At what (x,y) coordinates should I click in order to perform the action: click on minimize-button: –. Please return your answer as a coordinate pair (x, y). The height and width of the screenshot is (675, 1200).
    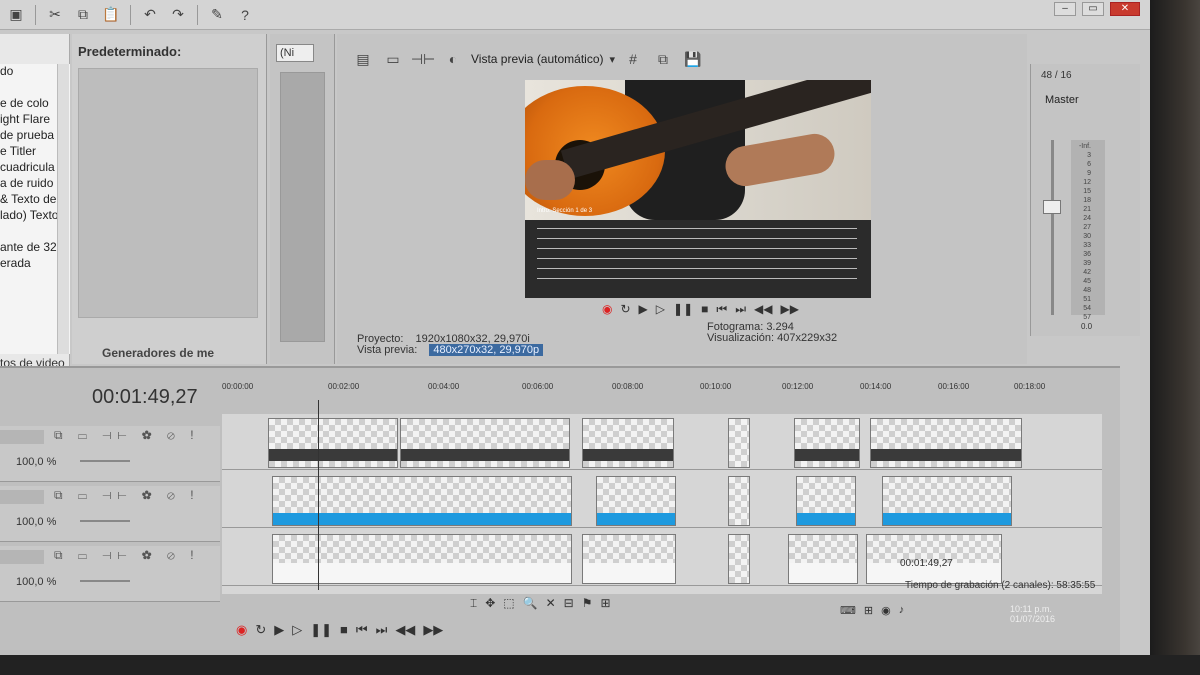
    Looking at the image, I should click on (1065, 9).